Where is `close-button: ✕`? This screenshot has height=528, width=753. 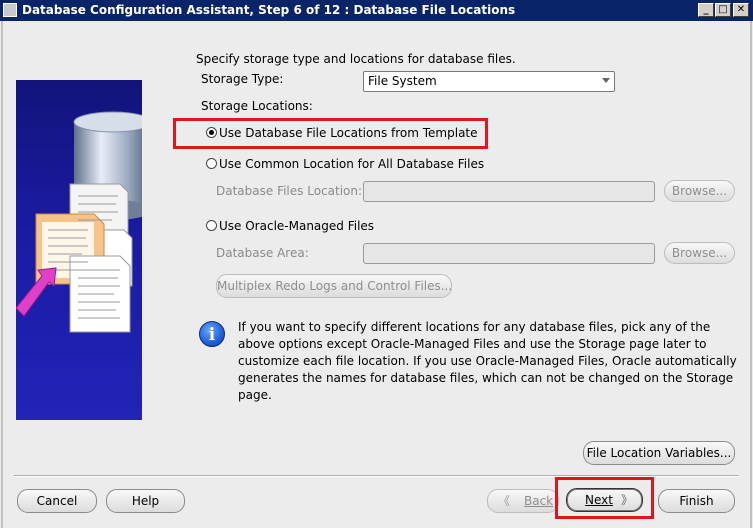
close-button: ✕ is located at coordinates (741, 10).